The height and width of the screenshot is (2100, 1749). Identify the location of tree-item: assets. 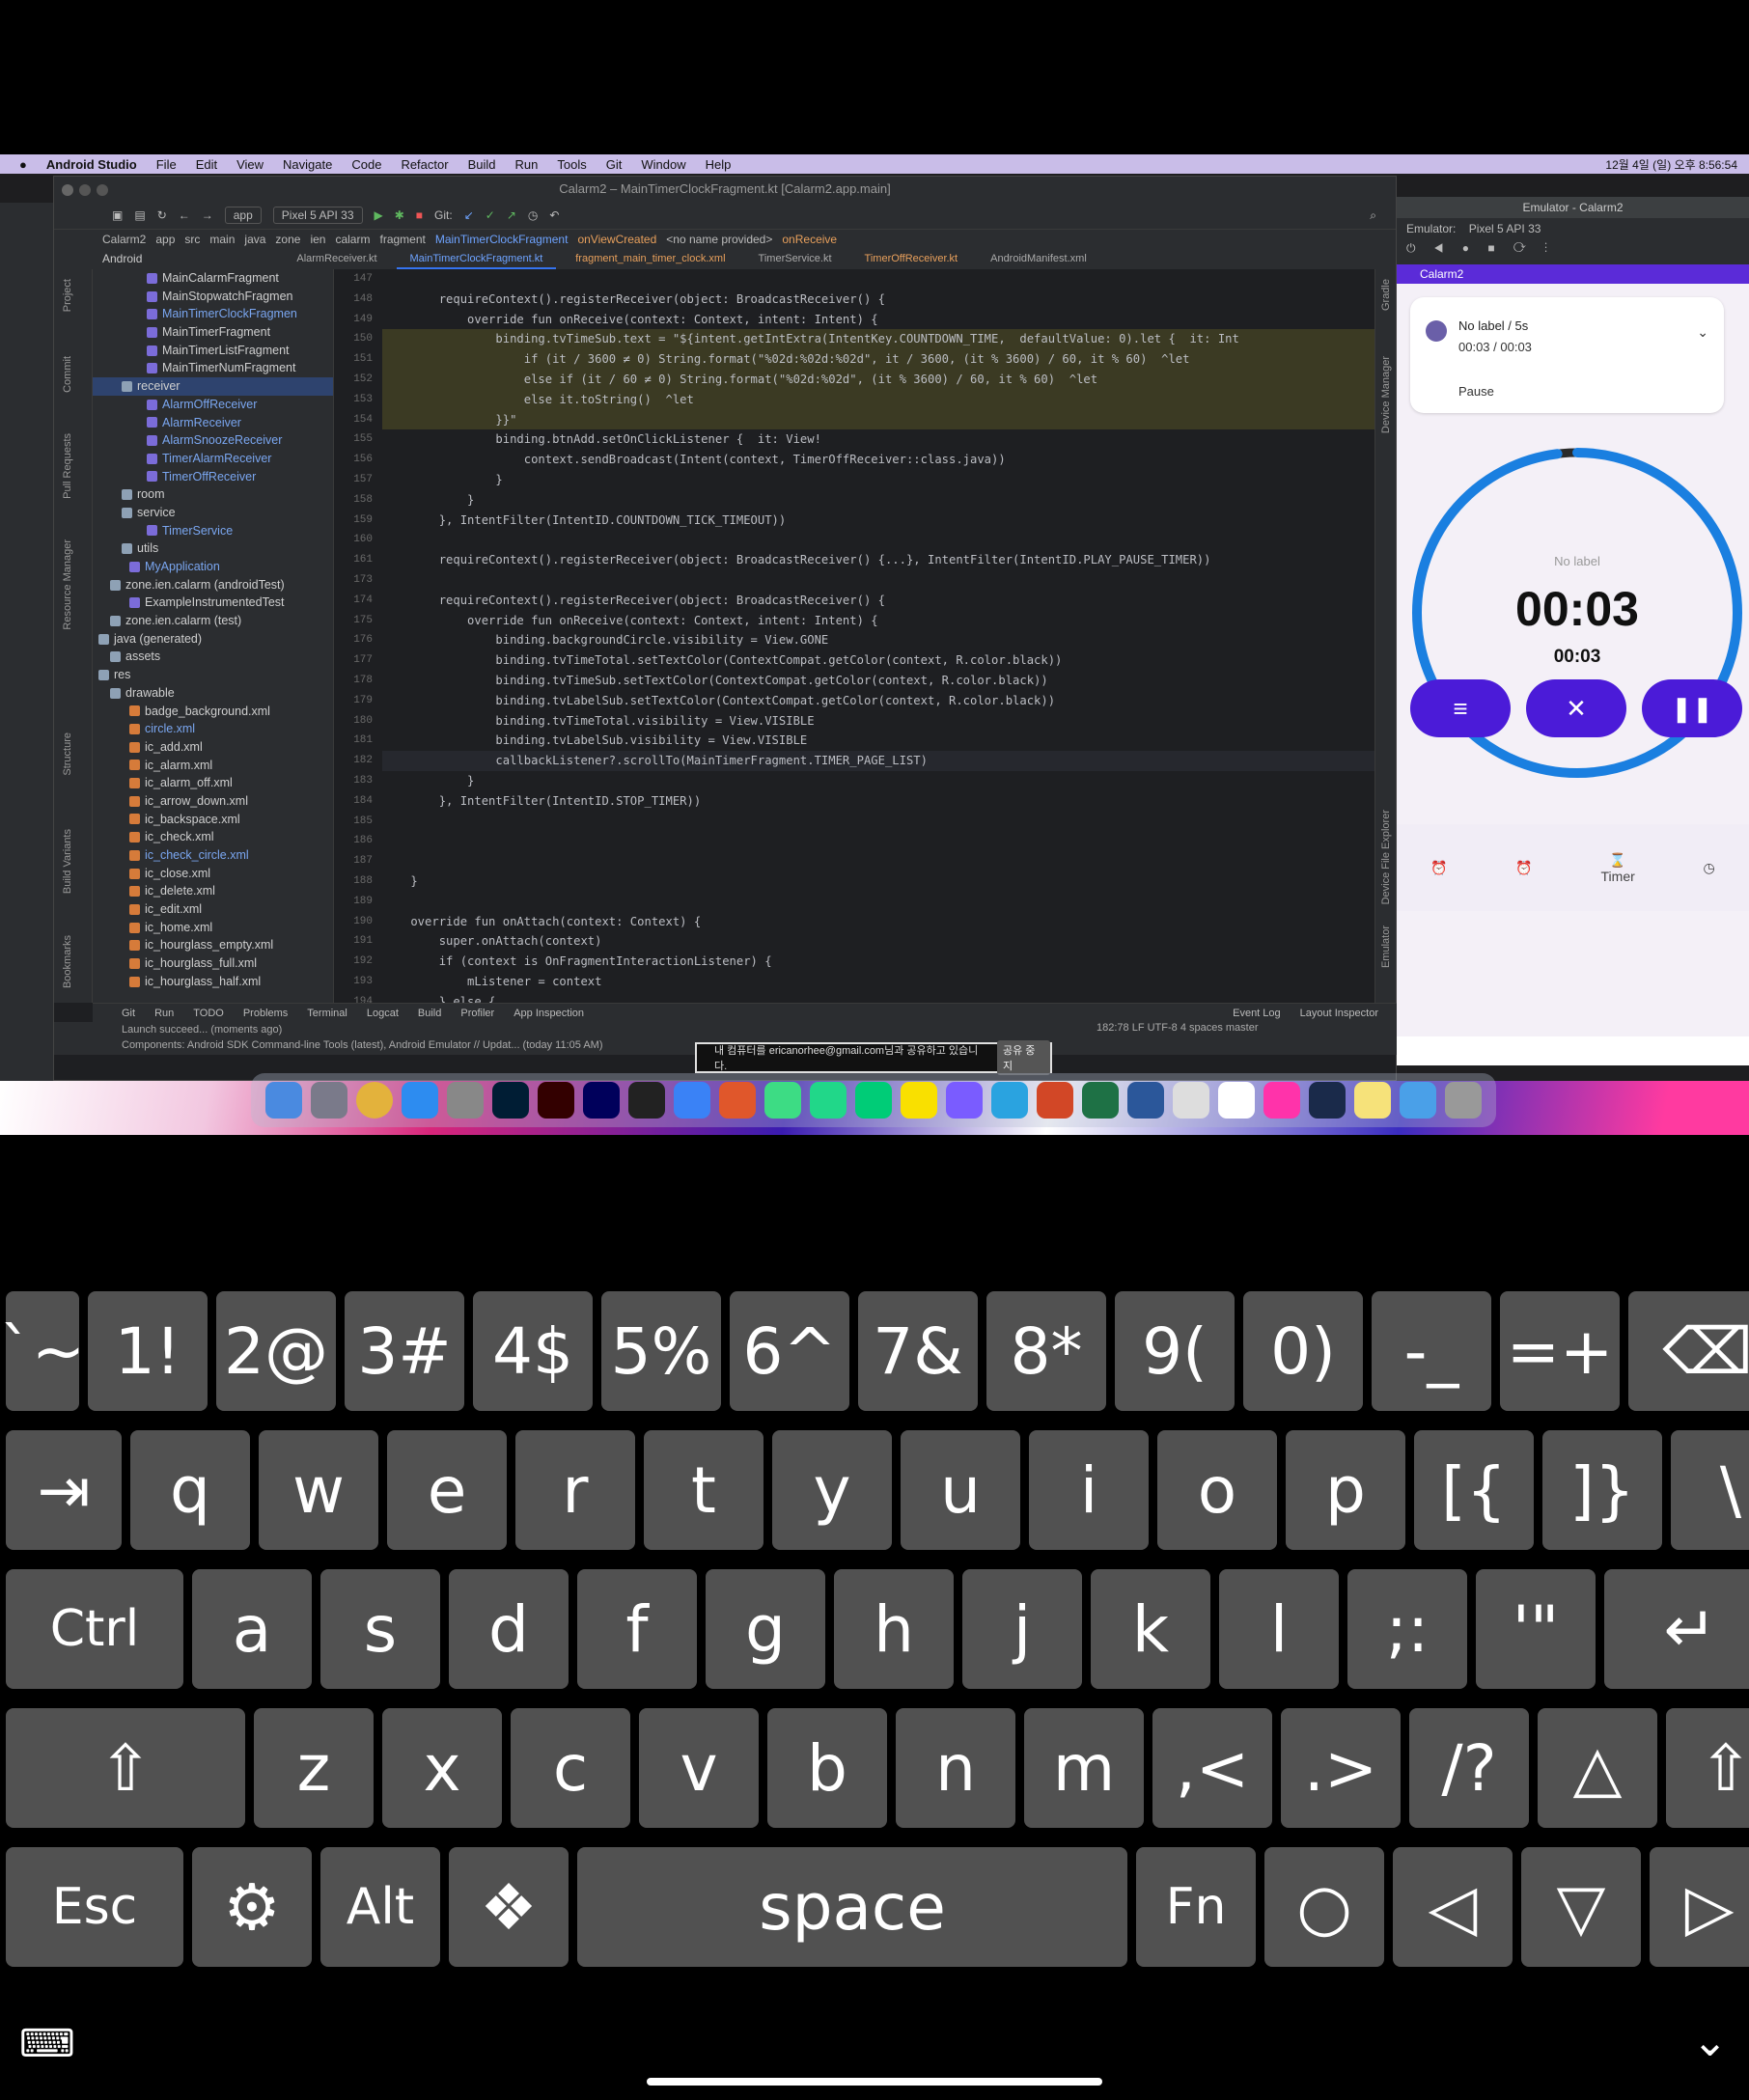
(213, 657).